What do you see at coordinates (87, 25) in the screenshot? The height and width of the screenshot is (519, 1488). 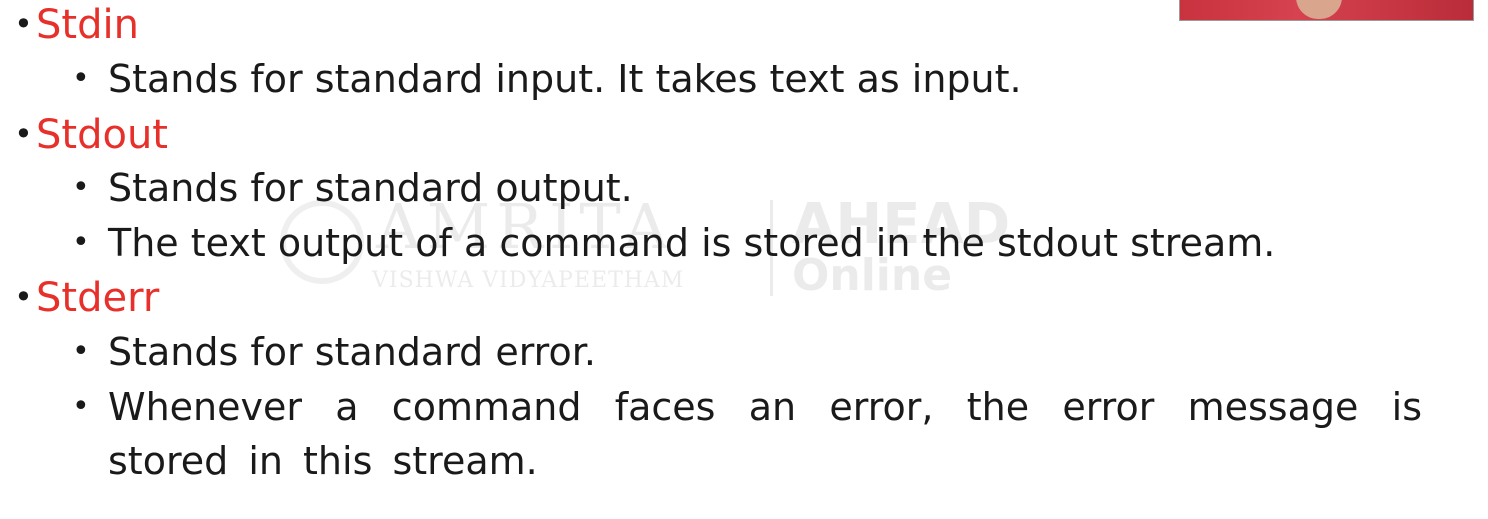 I see `heading-text: Stdin` at bounding box center [87, 25].